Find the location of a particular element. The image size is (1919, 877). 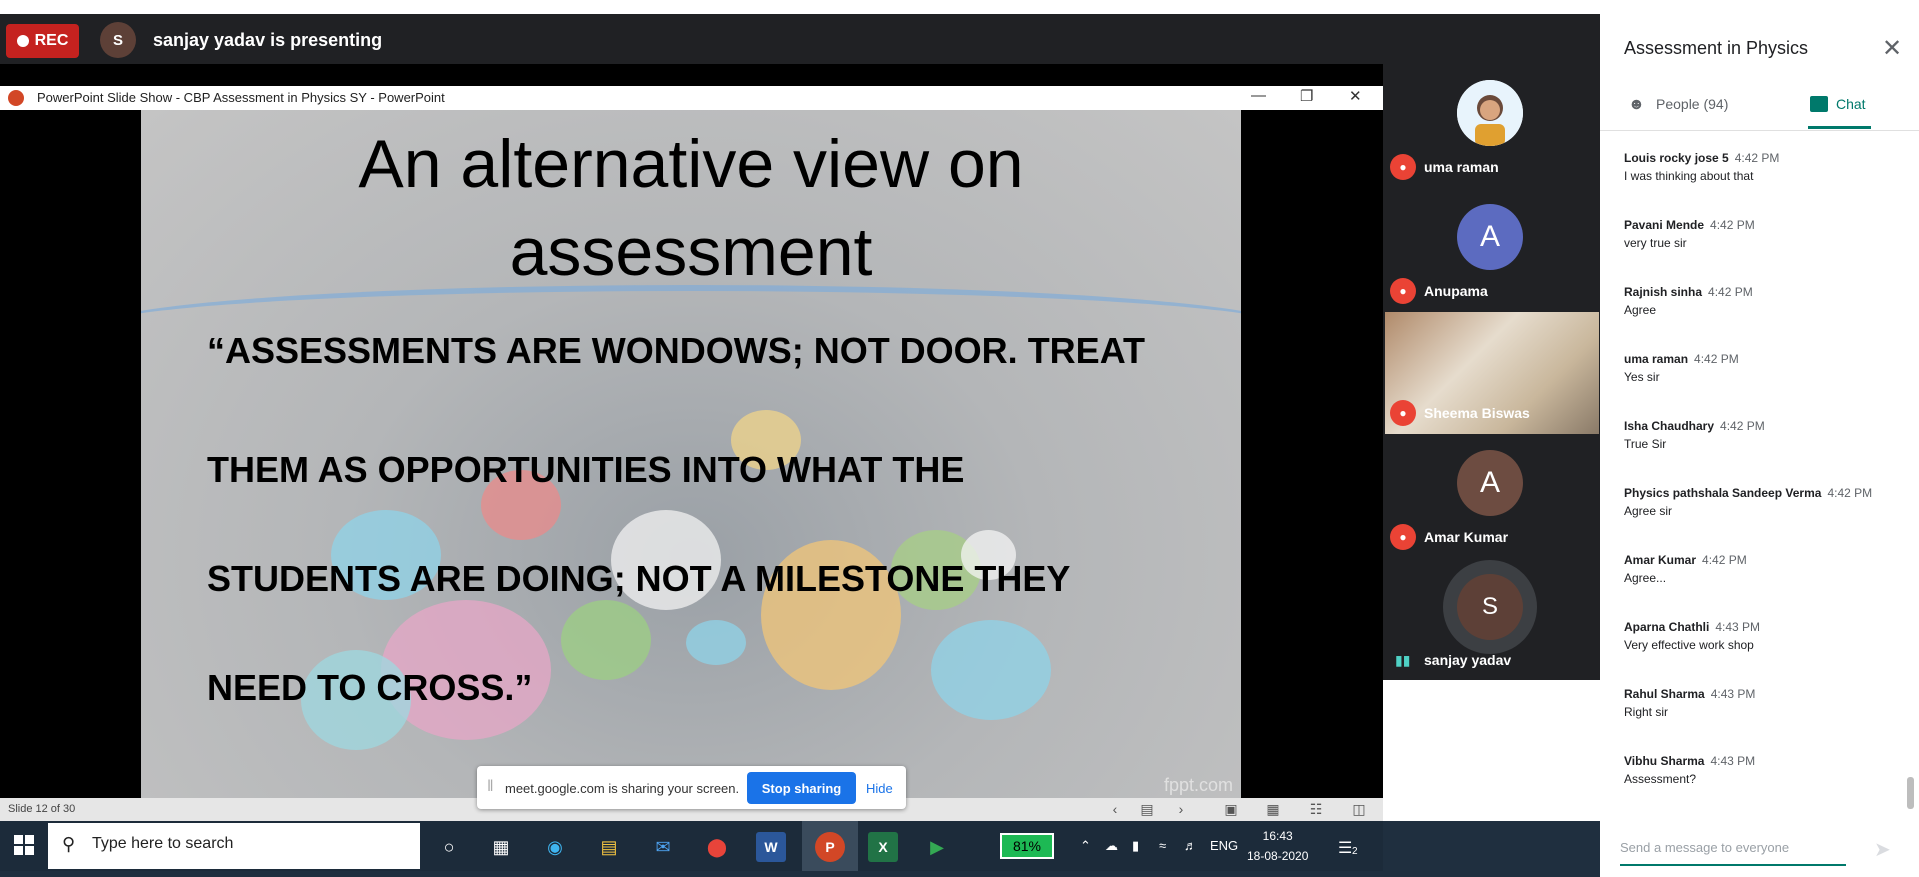

chat-sender-name: Louis rocky jose 5 is located at coordinates (1676, 158).